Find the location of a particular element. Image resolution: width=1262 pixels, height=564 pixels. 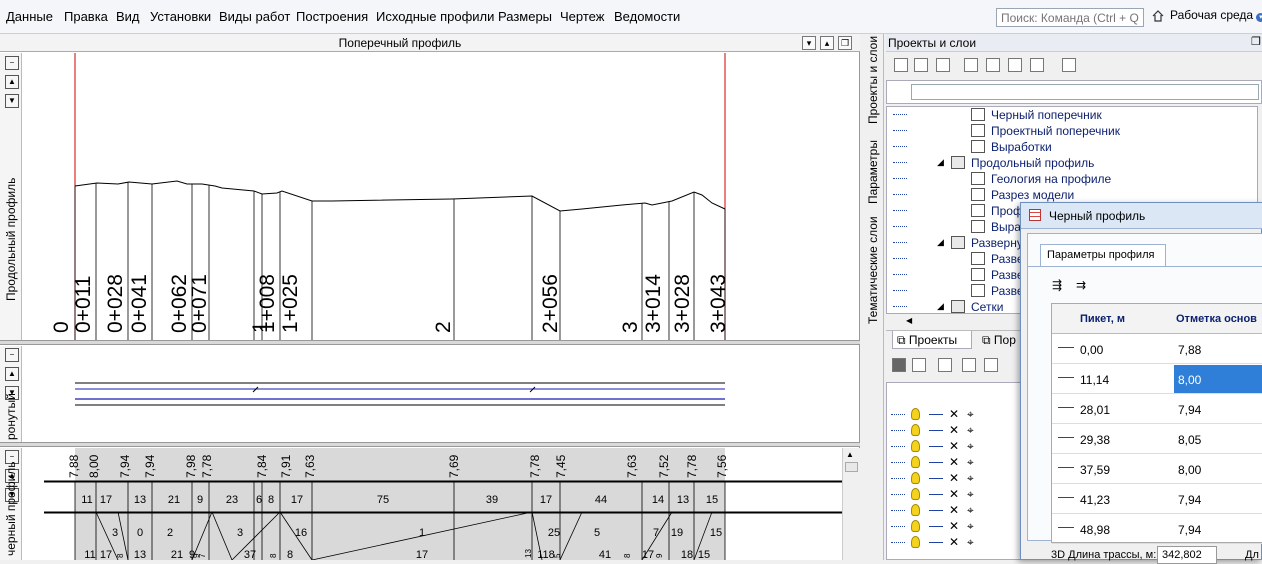

column-elevation: Отметка основ is located at coordinates (1216, 319).